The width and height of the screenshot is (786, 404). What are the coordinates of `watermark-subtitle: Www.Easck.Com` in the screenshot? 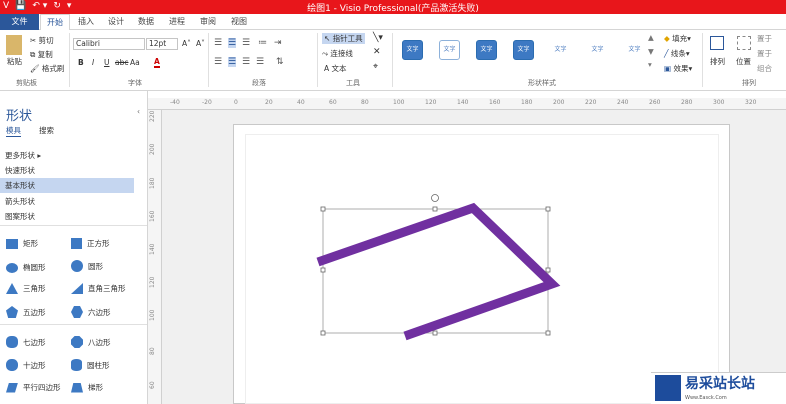 It's located at (706, 398).